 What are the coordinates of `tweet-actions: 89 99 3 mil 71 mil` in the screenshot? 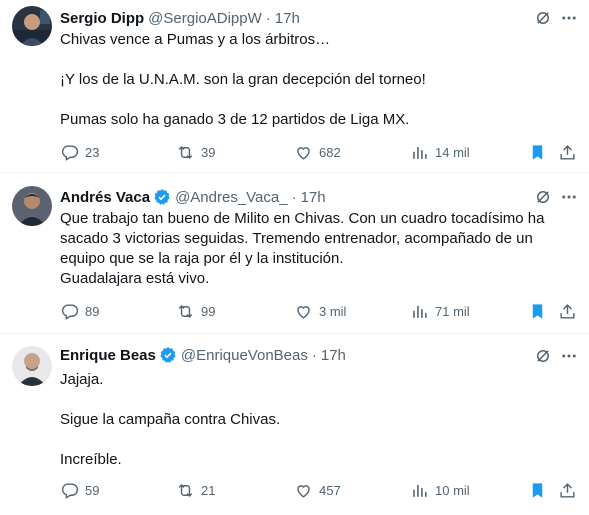 It's located at (317, 311).